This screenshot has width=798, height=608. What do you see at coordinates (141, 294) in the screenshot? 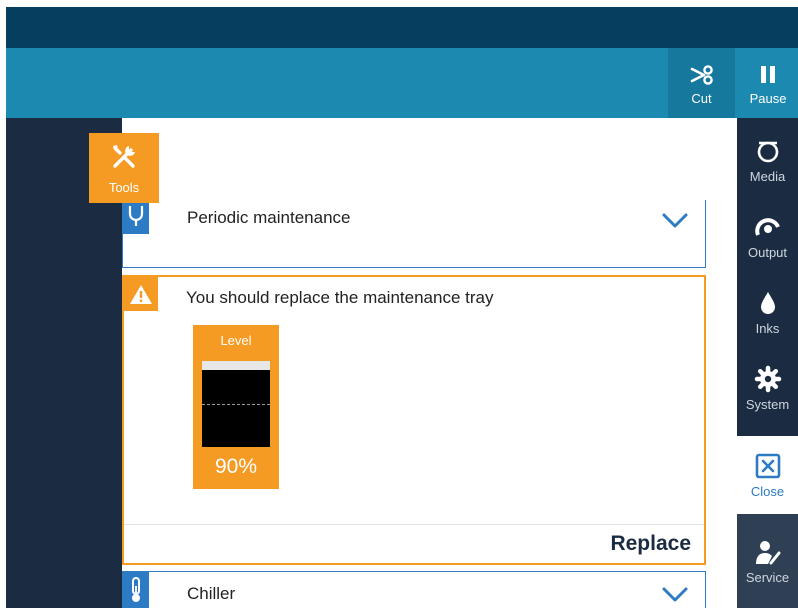
I see `warning-triangle-icon` at bounding box center [141, 294].